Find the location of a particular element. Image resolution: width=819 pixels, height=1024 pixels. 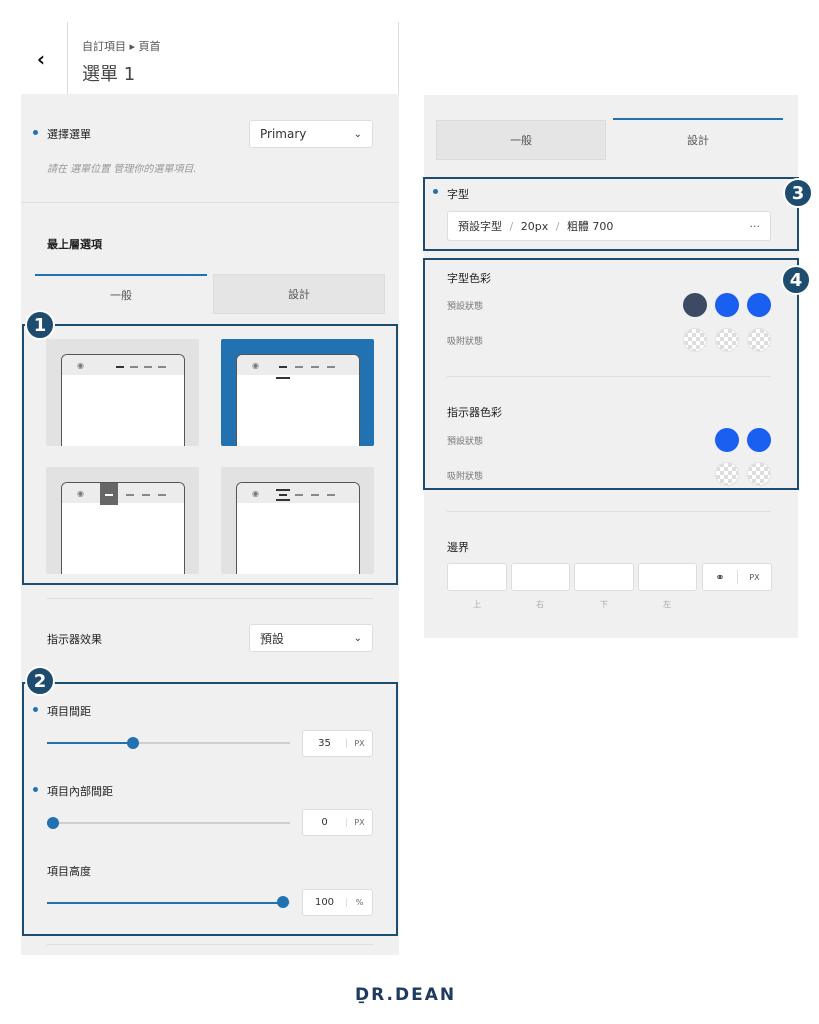

indicator-color-default-label: 預設狀態 is located at coordinates (465, 442).